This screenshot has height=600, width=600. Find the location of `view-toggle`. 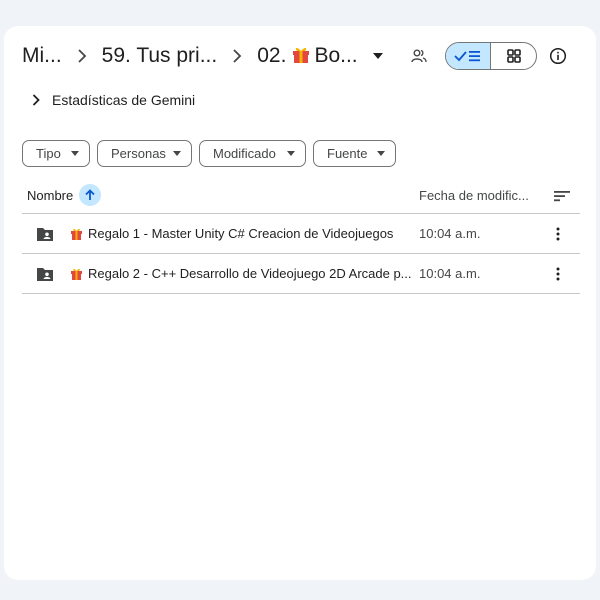

view-toggle is located at coordinates (491, 56).